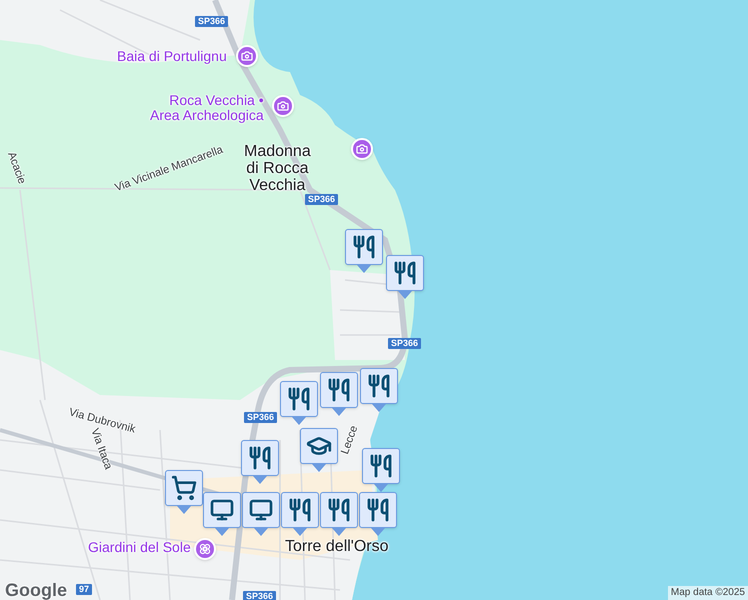  Describe the element at coordinates (337, 546) in the screenshot. I see `town-label: Torre dell'Orso` at that location.